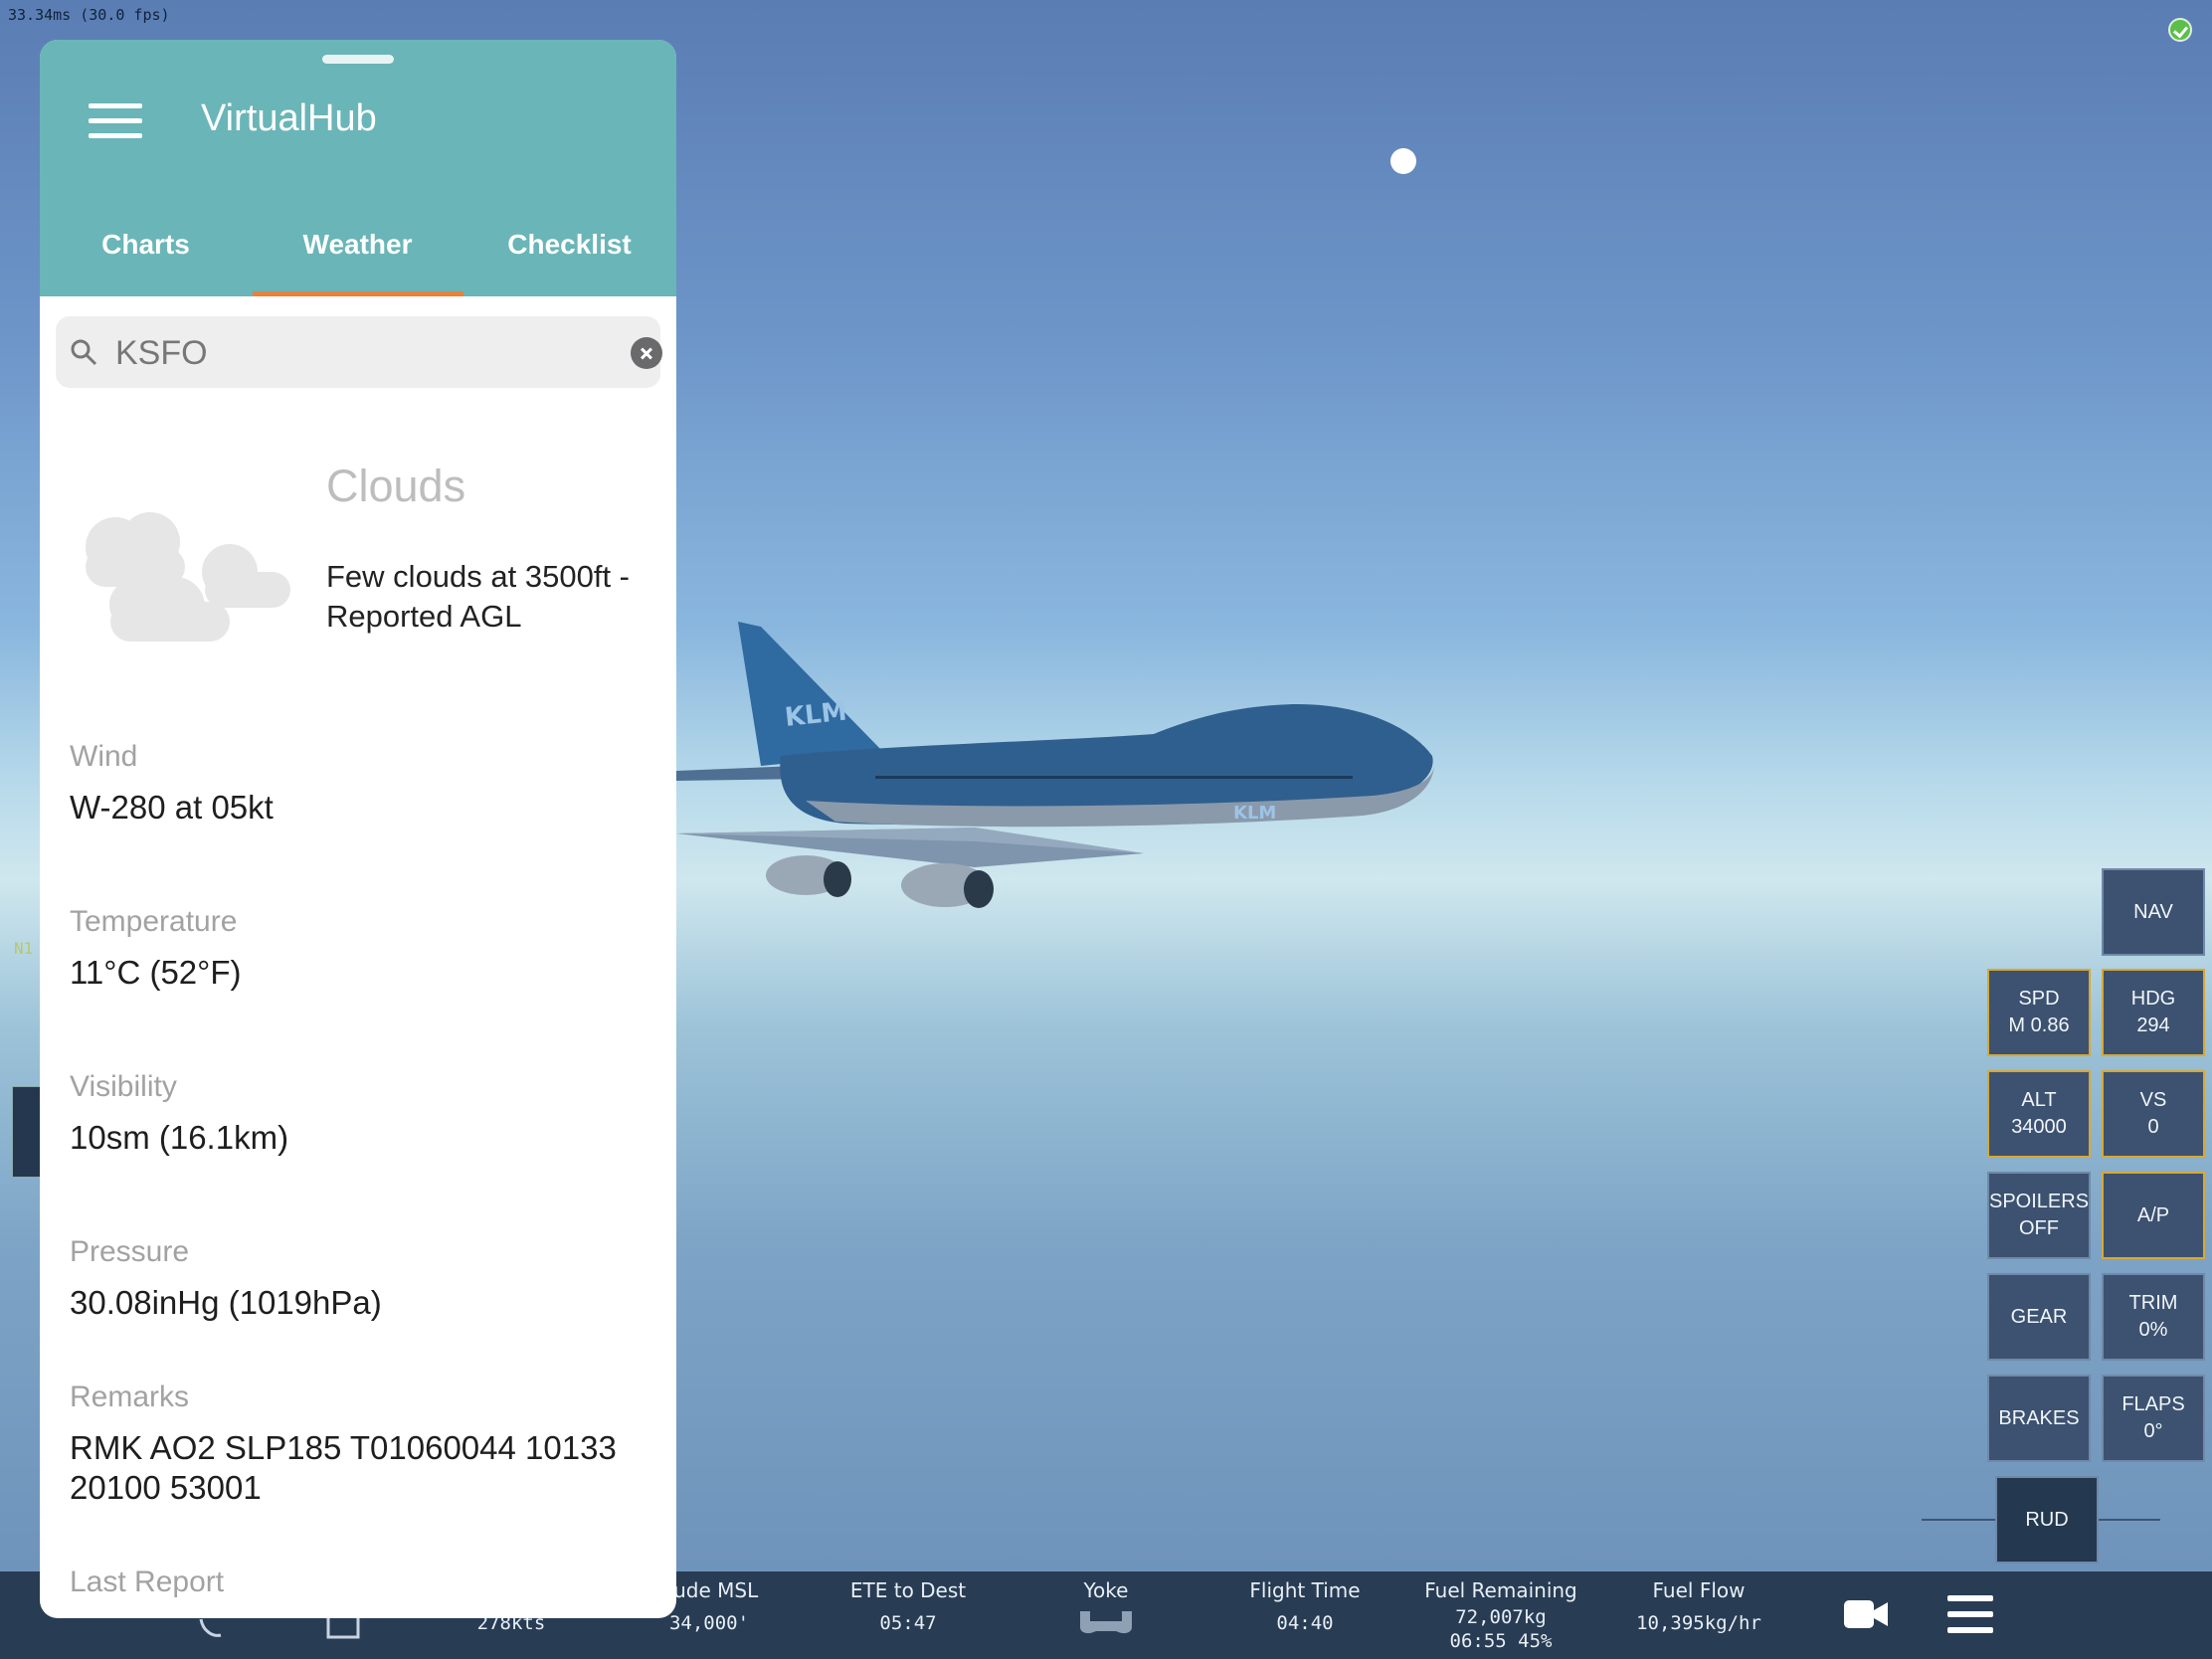  Describe the element at coordinates (908, 1590) in the screenshot. I see `ete-label: ETE to Dest` at that location.